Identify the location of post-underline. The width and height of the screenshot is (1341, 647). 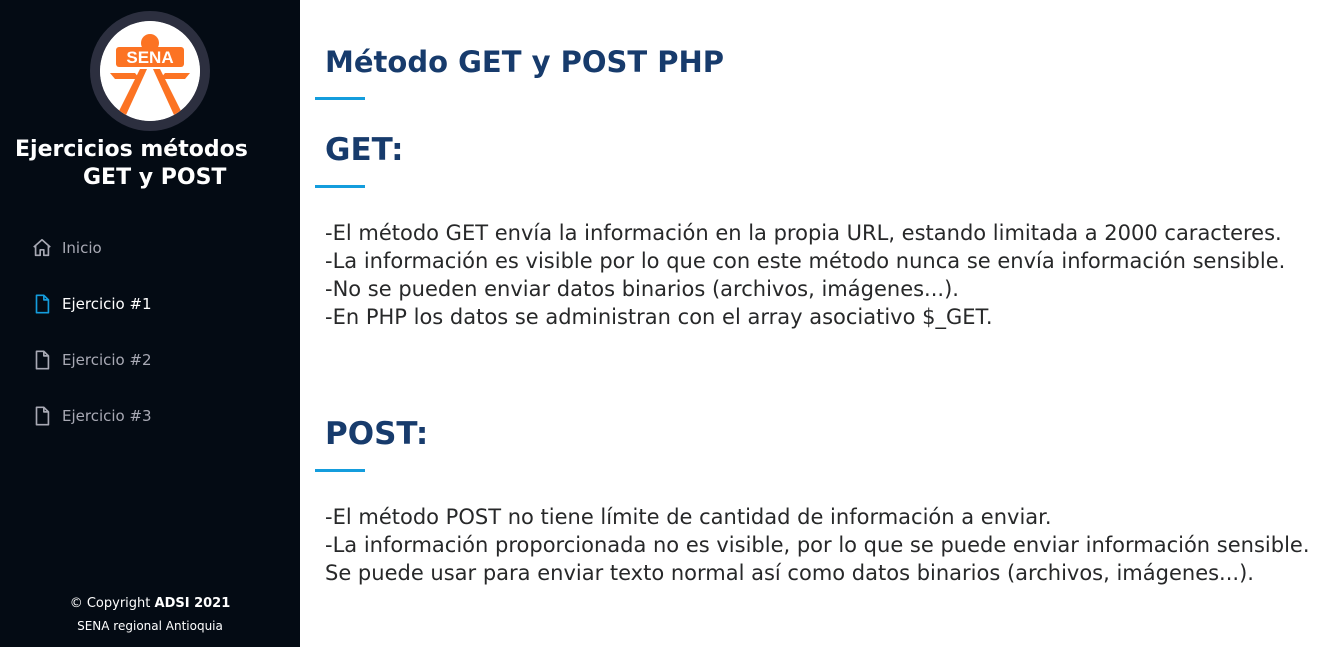
(340, 470).